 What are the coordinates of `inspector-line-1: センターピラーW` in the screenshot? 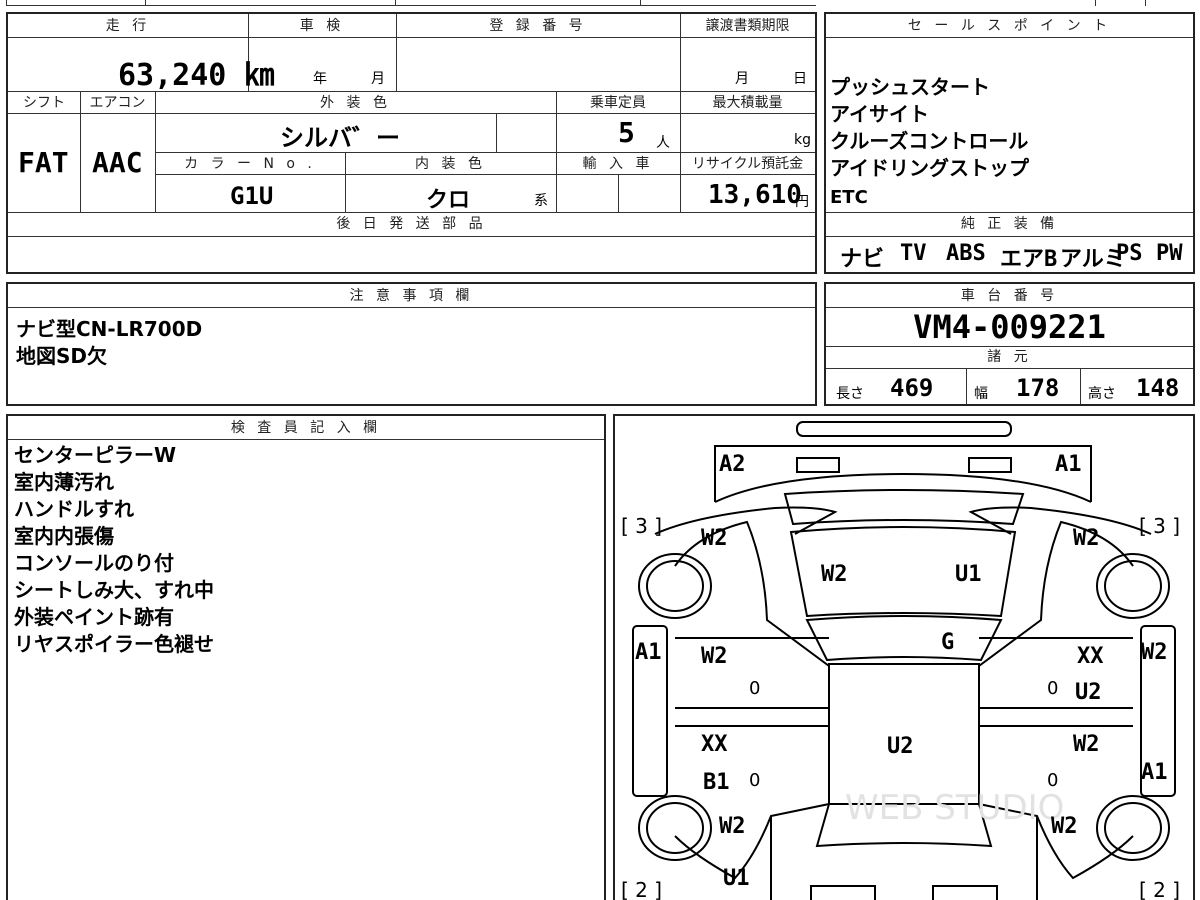 It's located at (95, 455).